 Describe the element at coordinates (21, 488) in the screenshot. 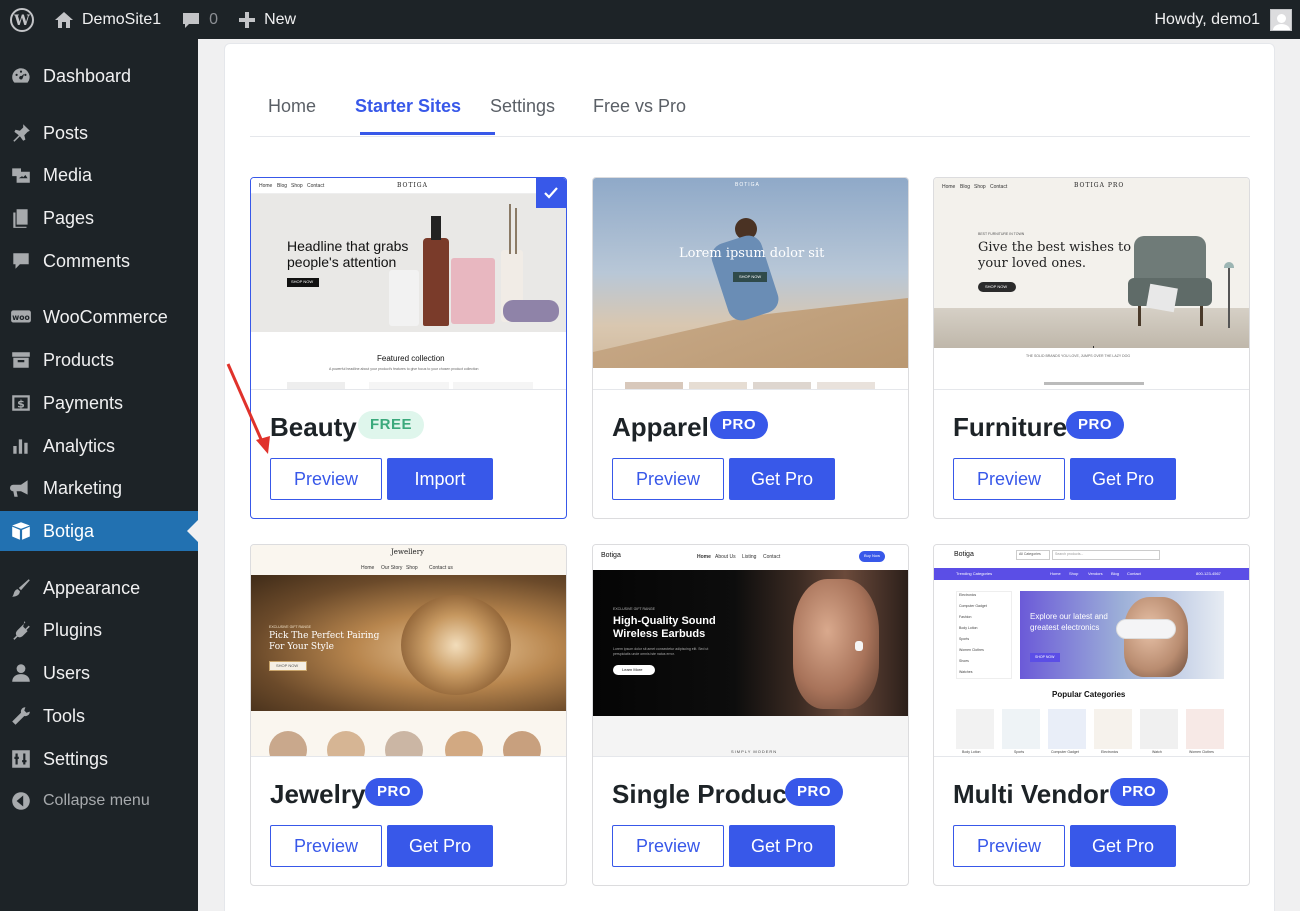

I see `megaphone-icon` at that location.